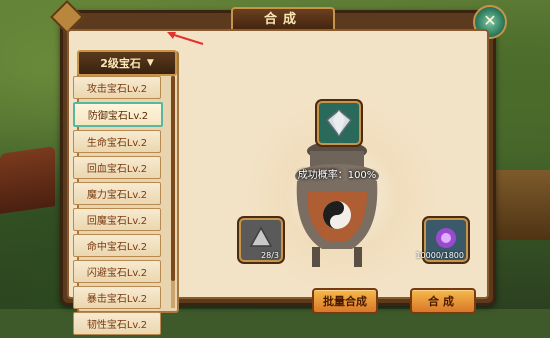 This screenshot has height=338, width=550. I want to click on list-item: 魔力宝石Lv.2, so click(117, 193).